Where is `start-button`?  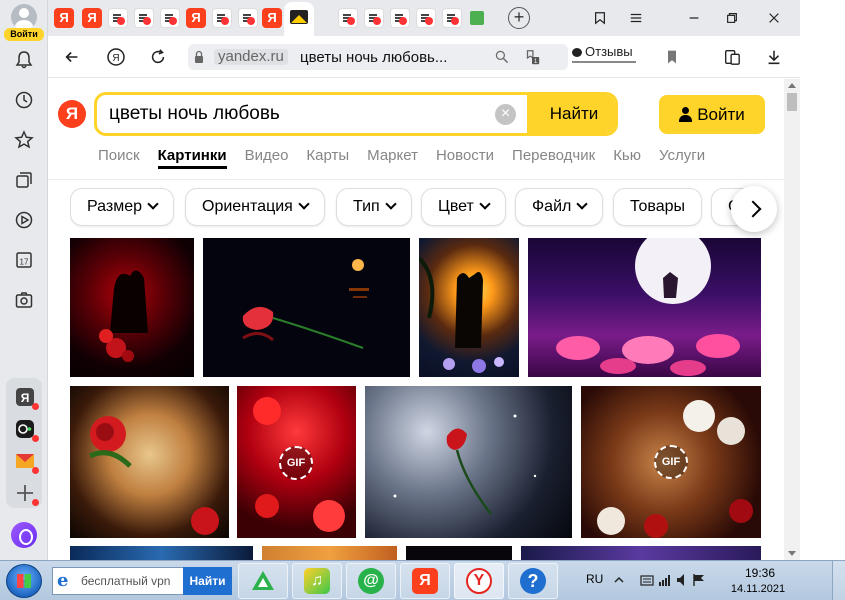 start-button is located at coordinates (24, 581).